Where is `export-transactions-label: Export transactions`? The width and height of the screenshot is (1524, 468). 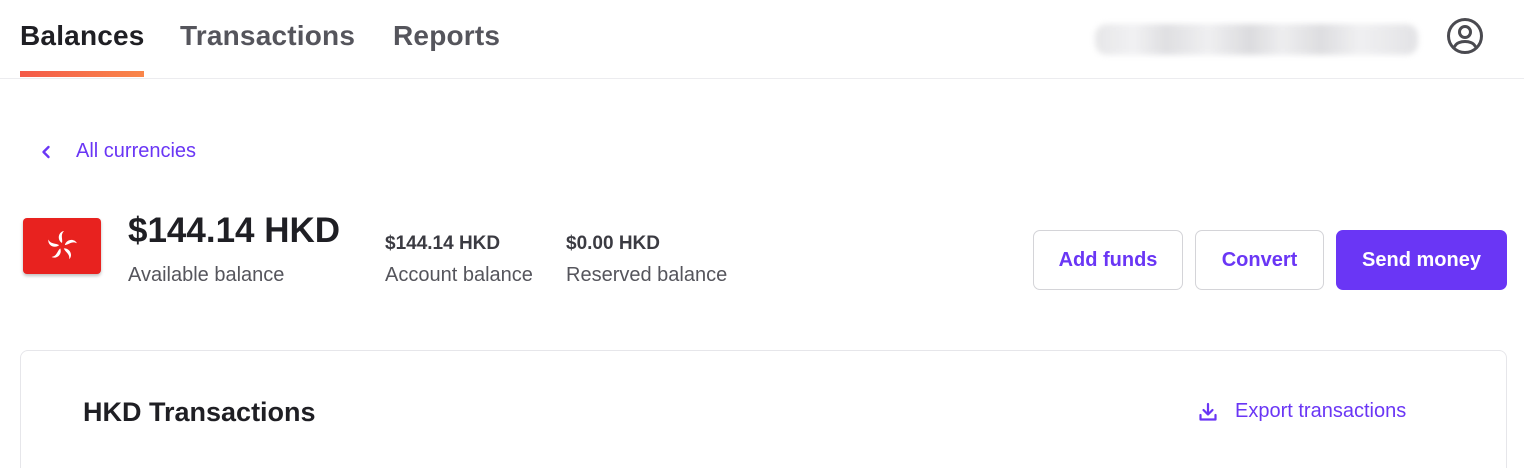 export-transactions-label: Export transactions is located at coordinates (1321, 411).